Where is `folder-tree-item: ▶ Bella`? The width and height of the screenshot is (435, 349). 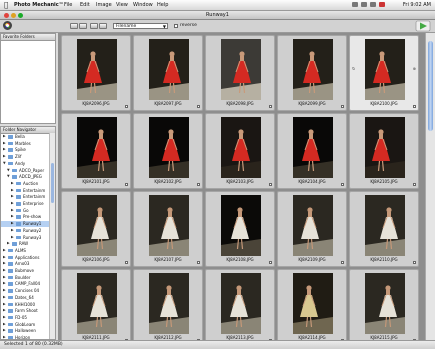
folder-tree-item: ▶ Bella is located at coordinates (26, 137).